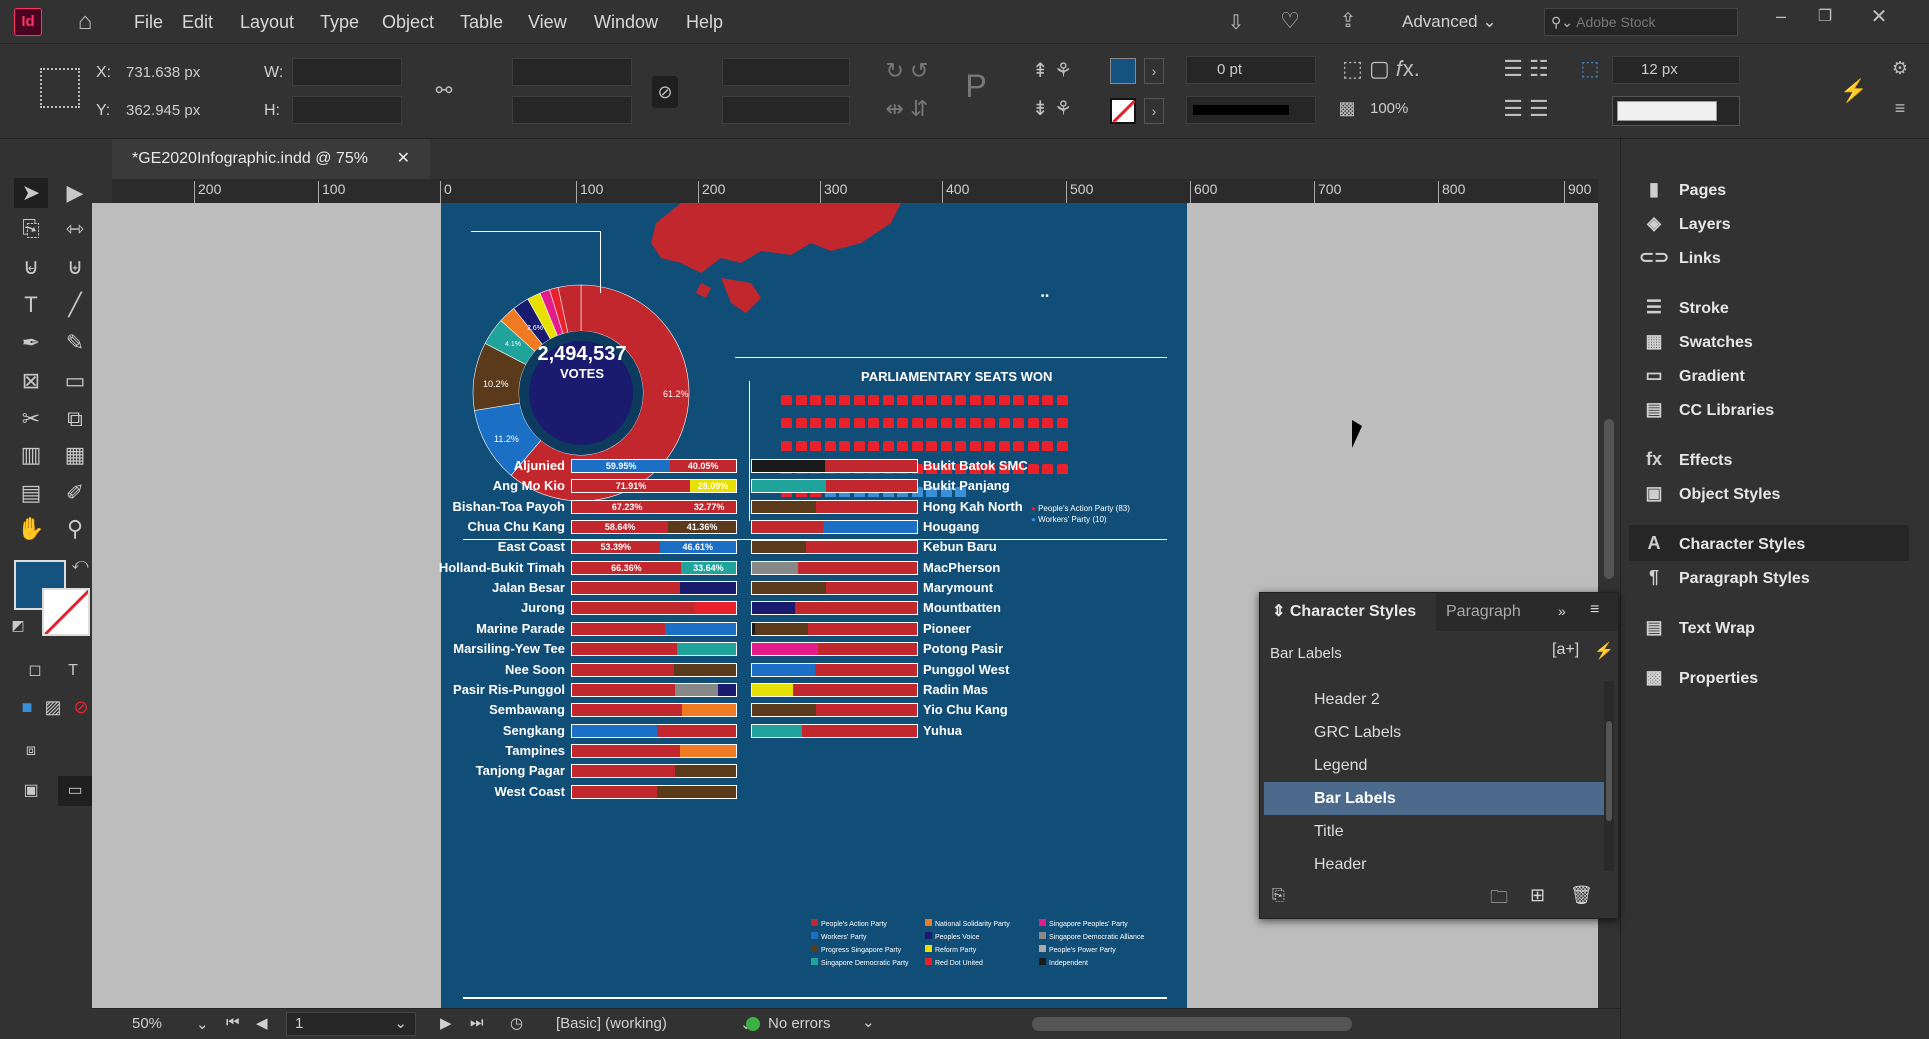 The image size is (1929, 1039). Describe the element at coordinates (626, 22) in the screenshot. I see `menu-window: Window` at that location.